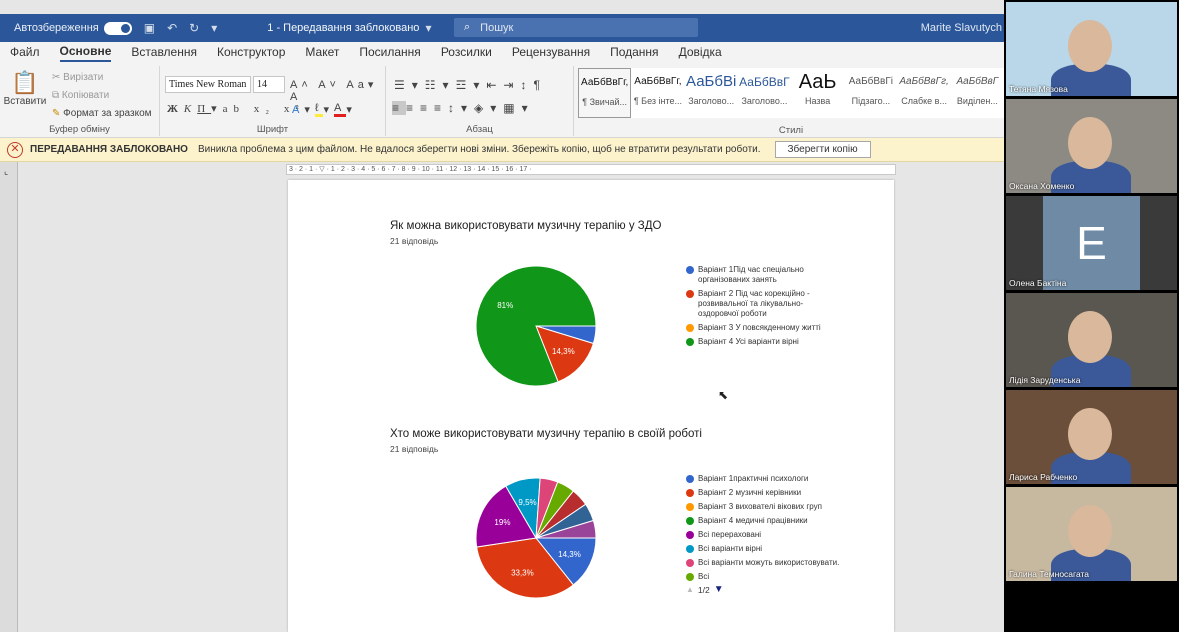 Image resolution: width=1179 pixels, height=632 pixels. I want to click on pie-slice-label: 19%, so click(502, 522).